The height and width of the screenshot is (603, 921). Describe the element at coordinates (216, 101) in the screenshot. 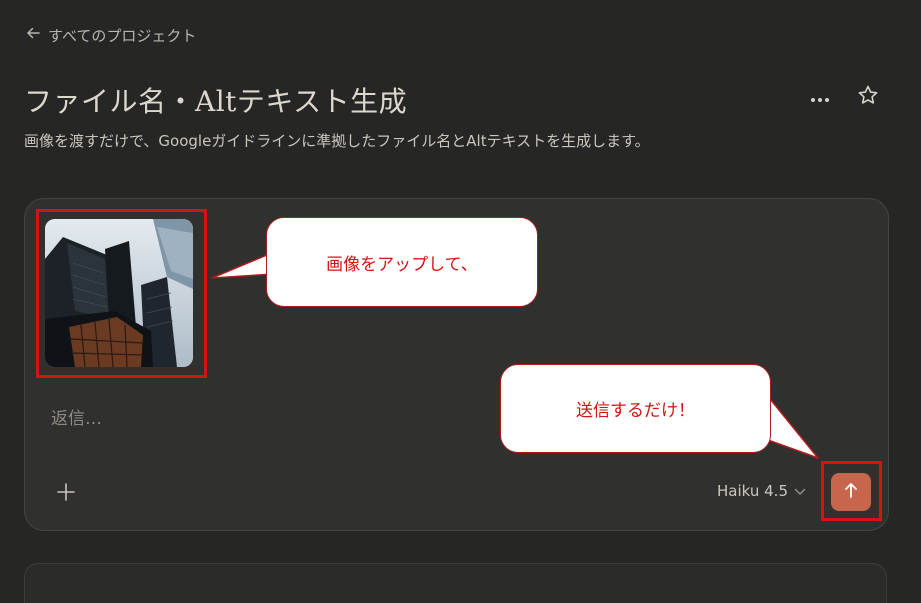

I see `page-title: ファイル名・Altテキスト生成` at that location.